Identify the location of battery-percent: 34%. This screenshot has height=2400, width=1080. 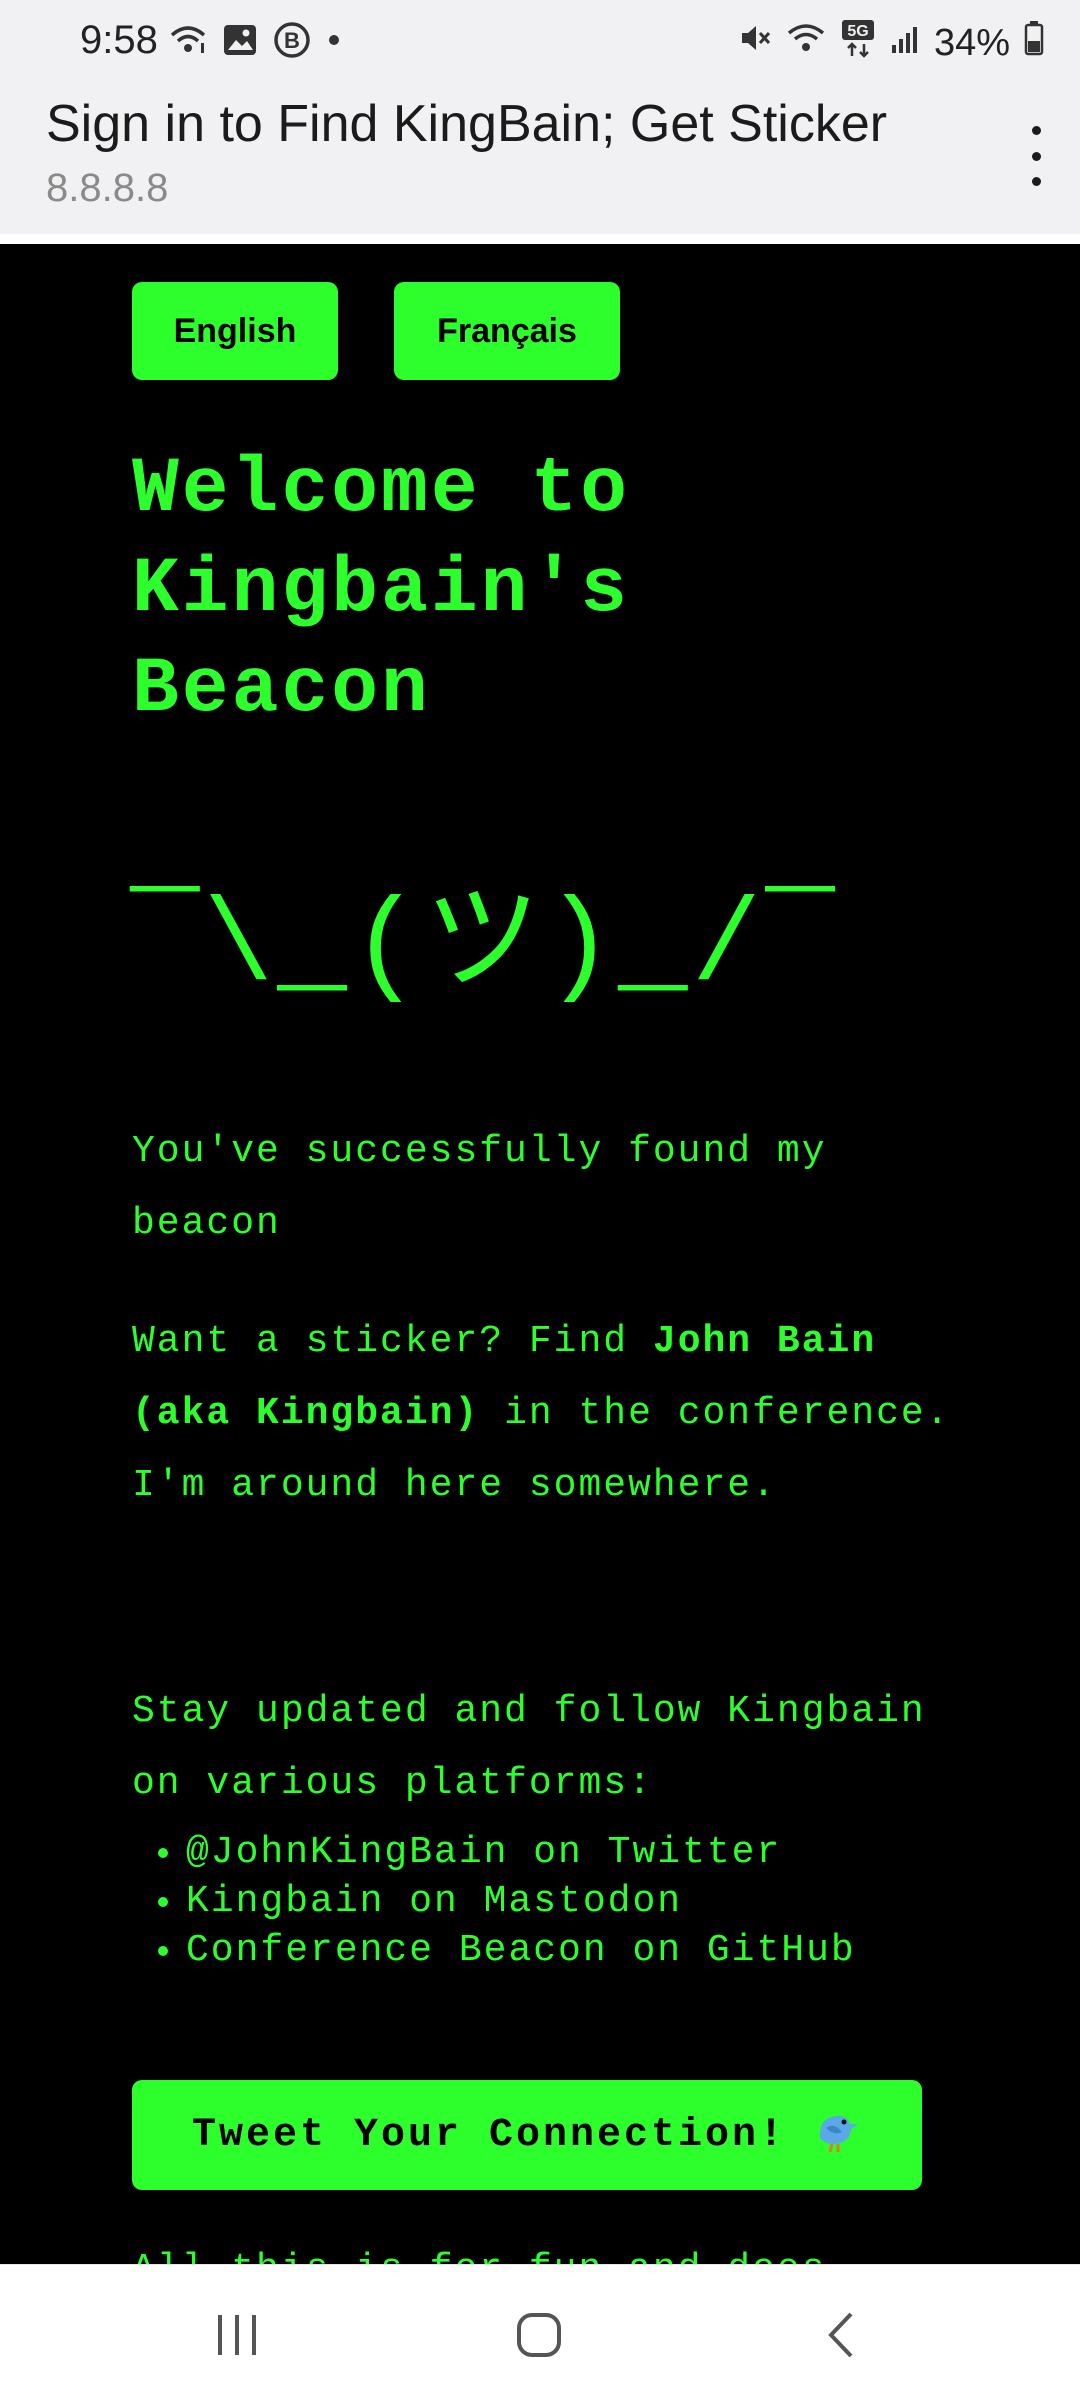
(971, 42).